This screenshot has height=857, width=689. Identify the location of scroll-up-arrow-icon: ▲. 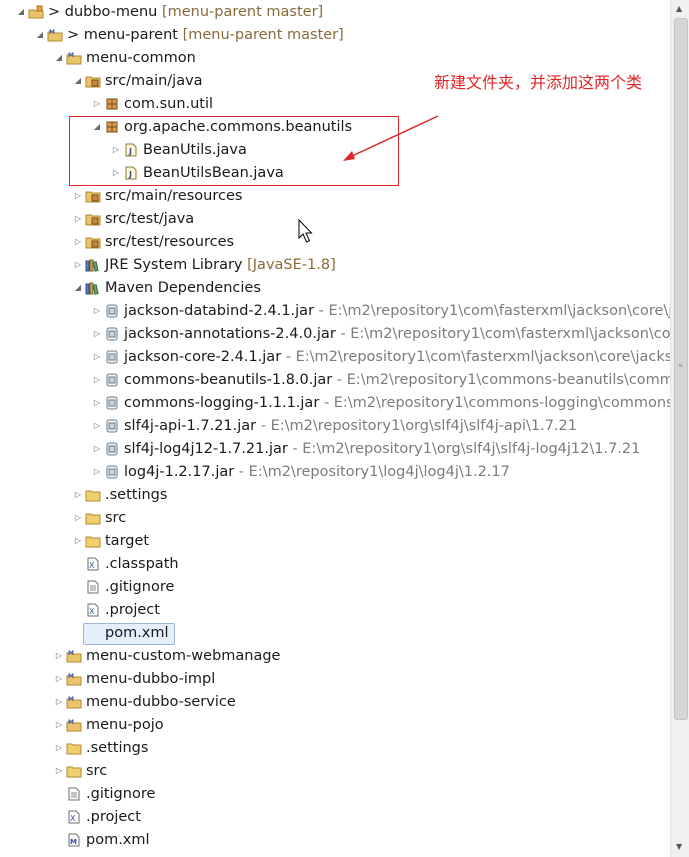
(679, 8).